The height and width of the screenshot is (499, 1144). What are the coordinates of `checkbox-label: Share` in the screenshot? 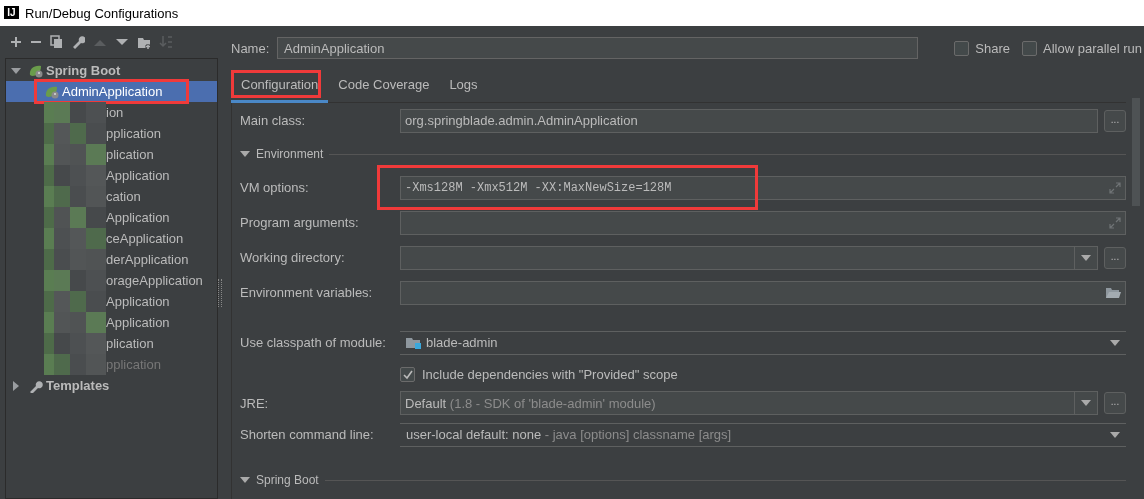 It's located at (992, 48).